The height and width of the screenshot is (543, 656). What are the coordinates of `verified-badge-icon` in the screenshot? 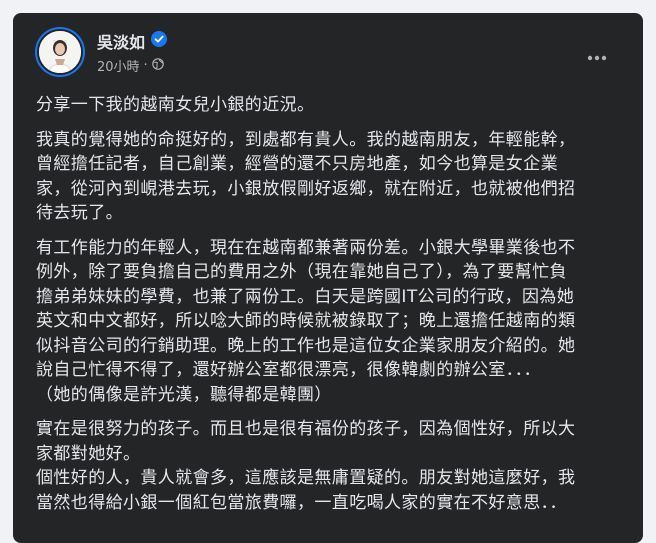 It's located at (159, 41).